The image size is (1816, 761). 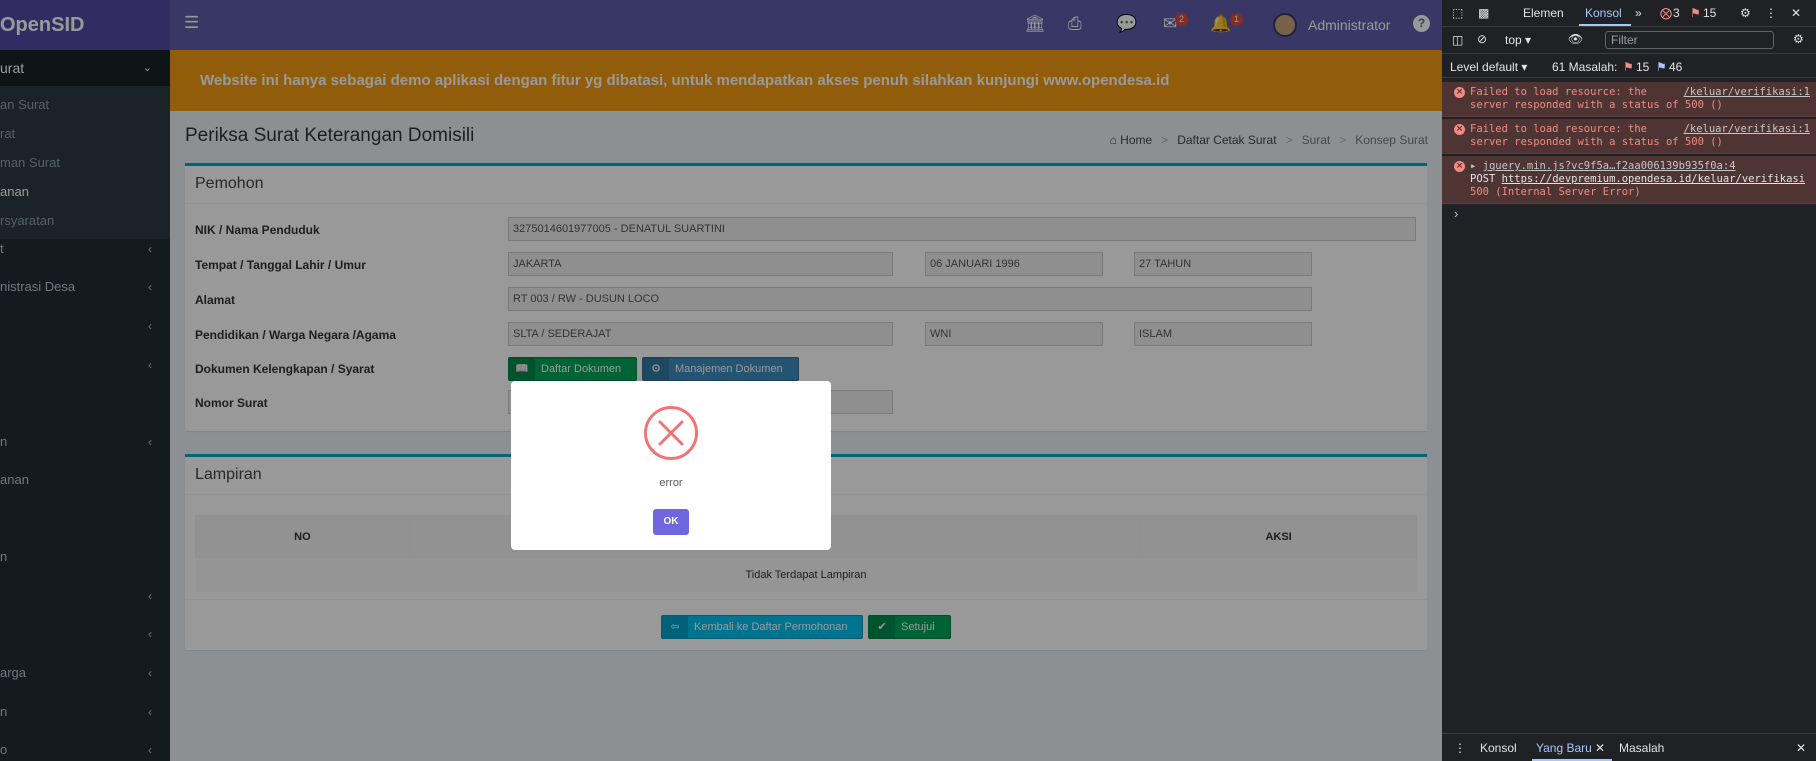 What do you see at coordinates (1771, 13) in the screenshot?
I see `kebab-menu-icon: ⋮` at bounding box center [1771, 13].